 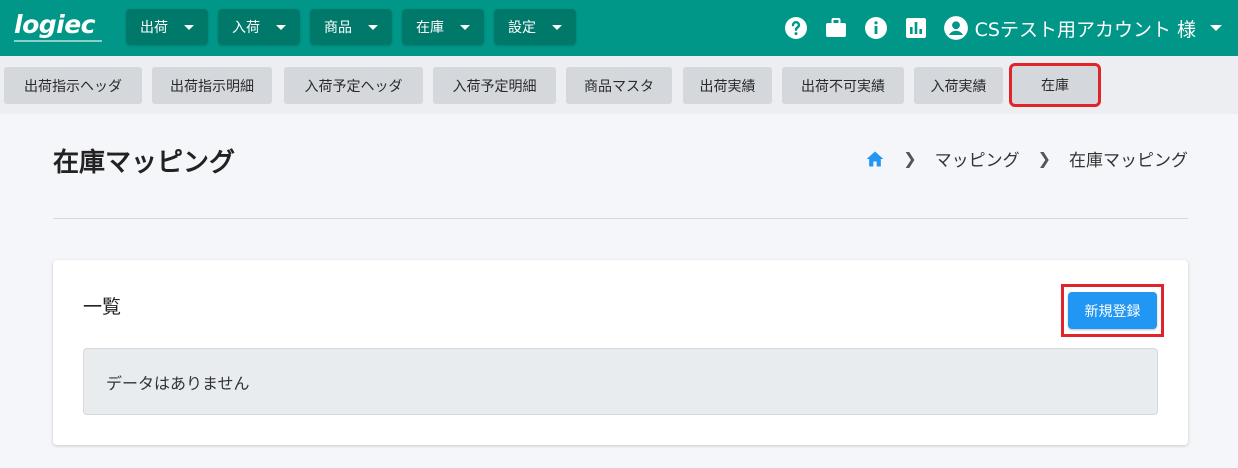 I want to click on title-divider, so click(x=620, y=218).